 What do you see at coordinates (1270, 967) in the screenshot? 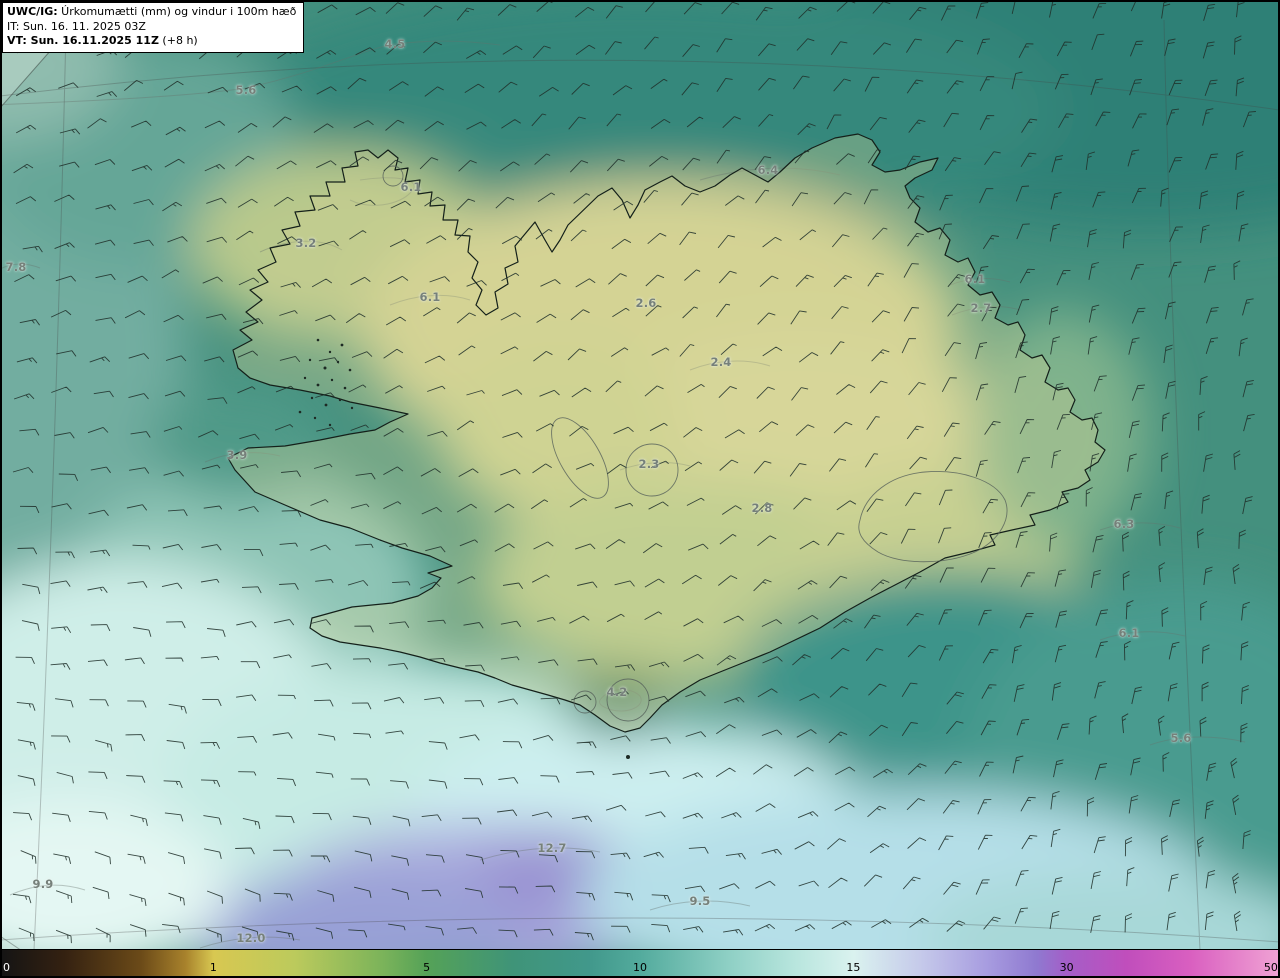
I see `colorbar-tick-label: 50` at bounding box center [1270, 967].